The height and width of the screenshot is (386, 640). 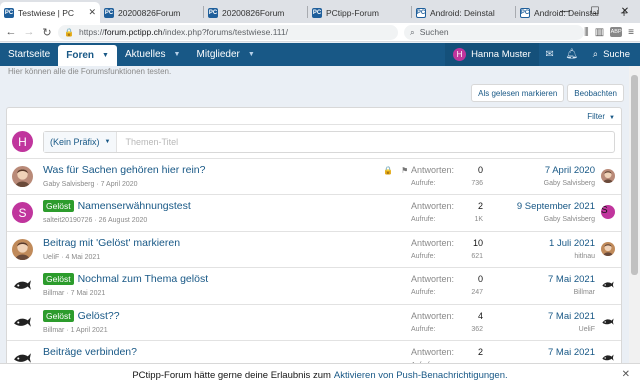 I want to click on views-count: 247, so click(x=477, y=293).